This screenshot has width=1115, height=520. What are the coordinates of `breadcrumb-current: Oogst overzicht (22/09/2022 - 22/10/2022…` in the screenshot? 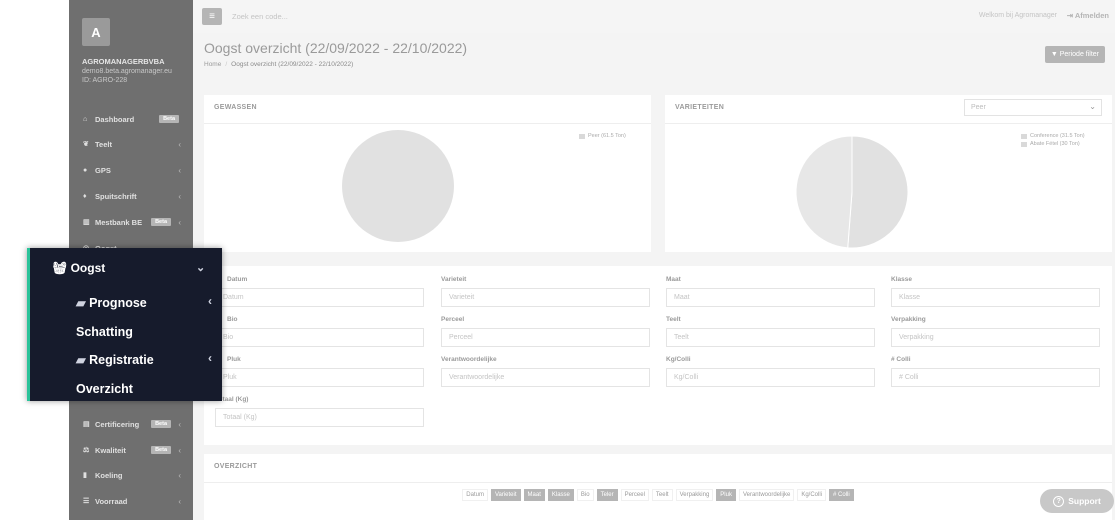 It's located at (292, 64).